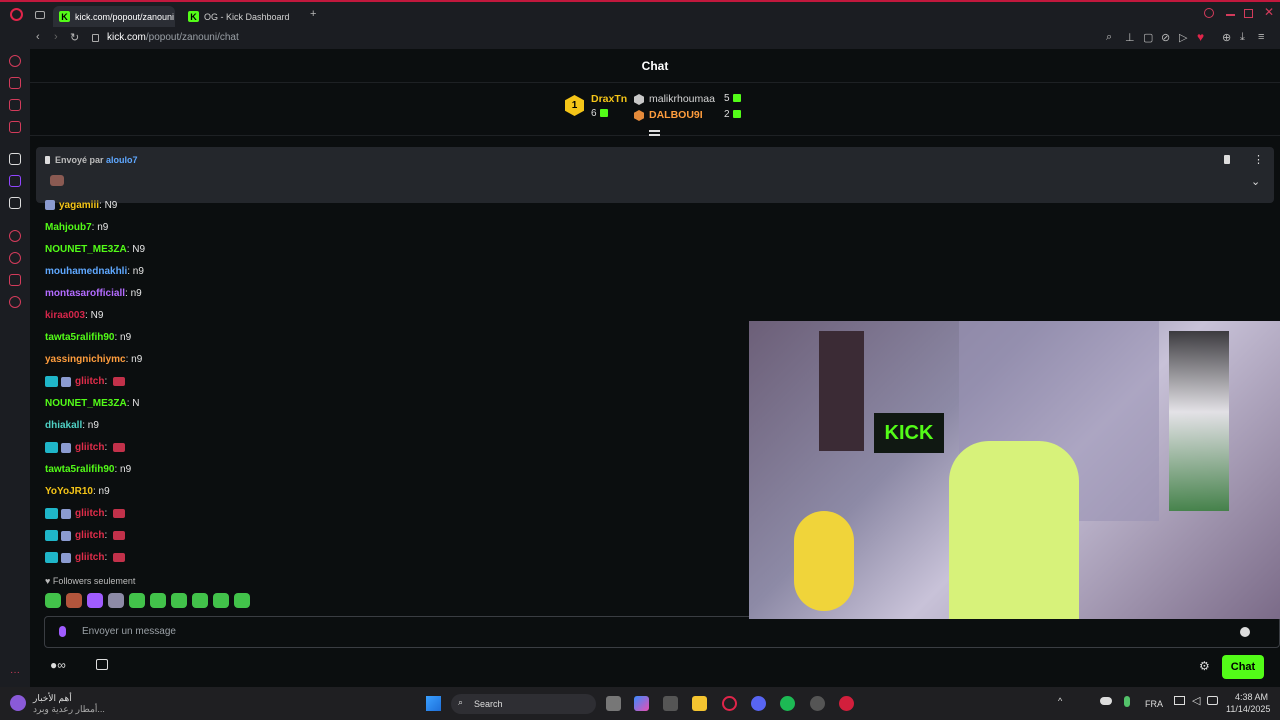  What do you see at coordinates (1230, 15) in the screenshot?
I see `minimize-button` at bounding box center [1230, 15].